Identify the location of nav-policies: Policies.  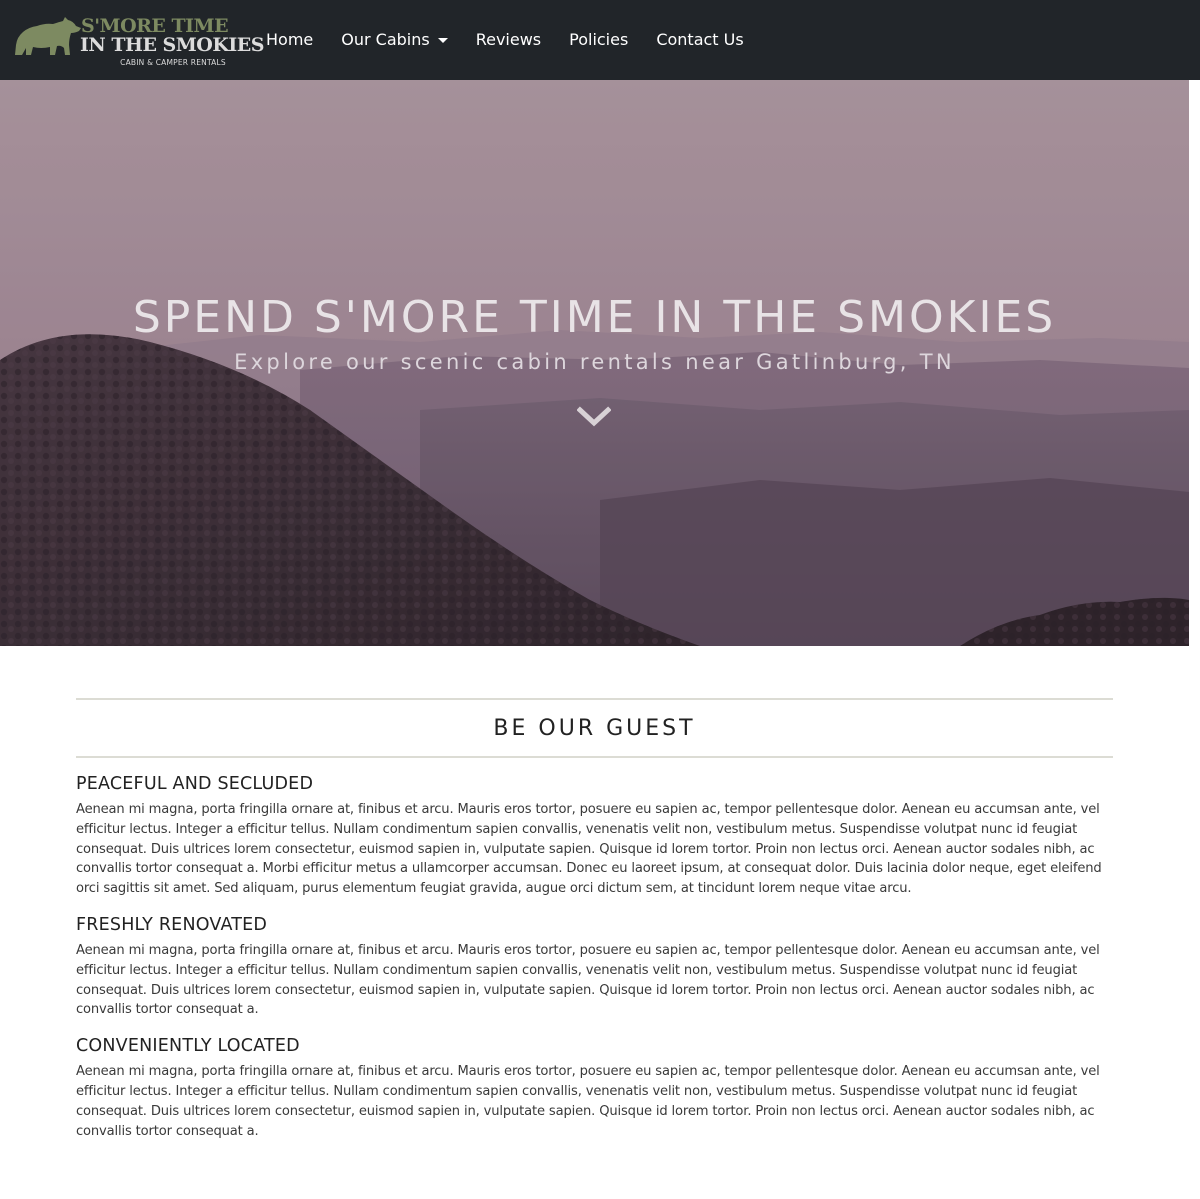
(598, 40).